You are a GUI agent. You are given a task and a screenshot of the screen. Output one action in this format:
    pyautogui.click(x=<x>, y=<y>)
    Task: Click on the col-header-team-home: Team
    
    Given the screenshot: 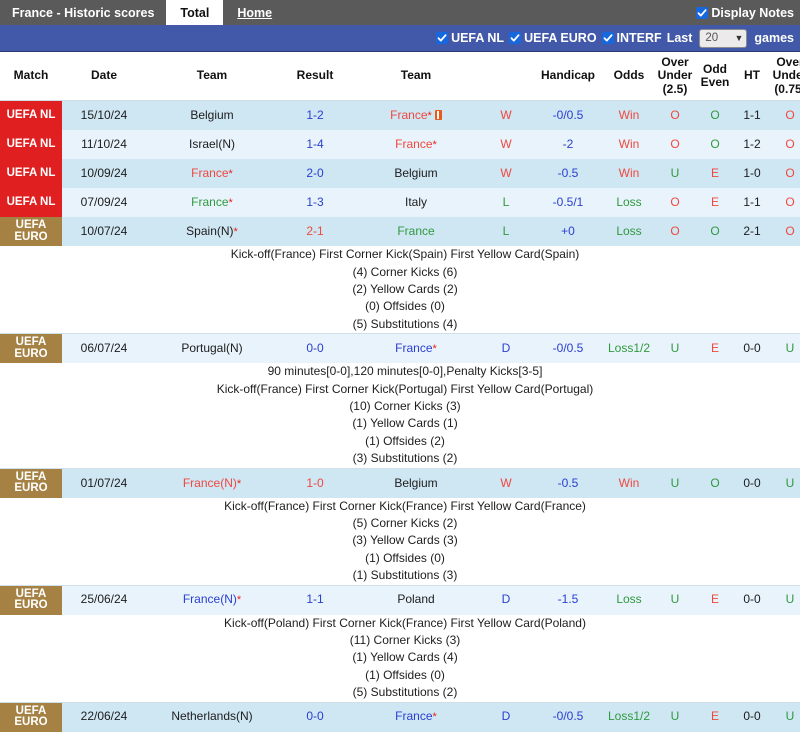 What is the action you would take?
    pyautogui.click(x=212, y=77)
    